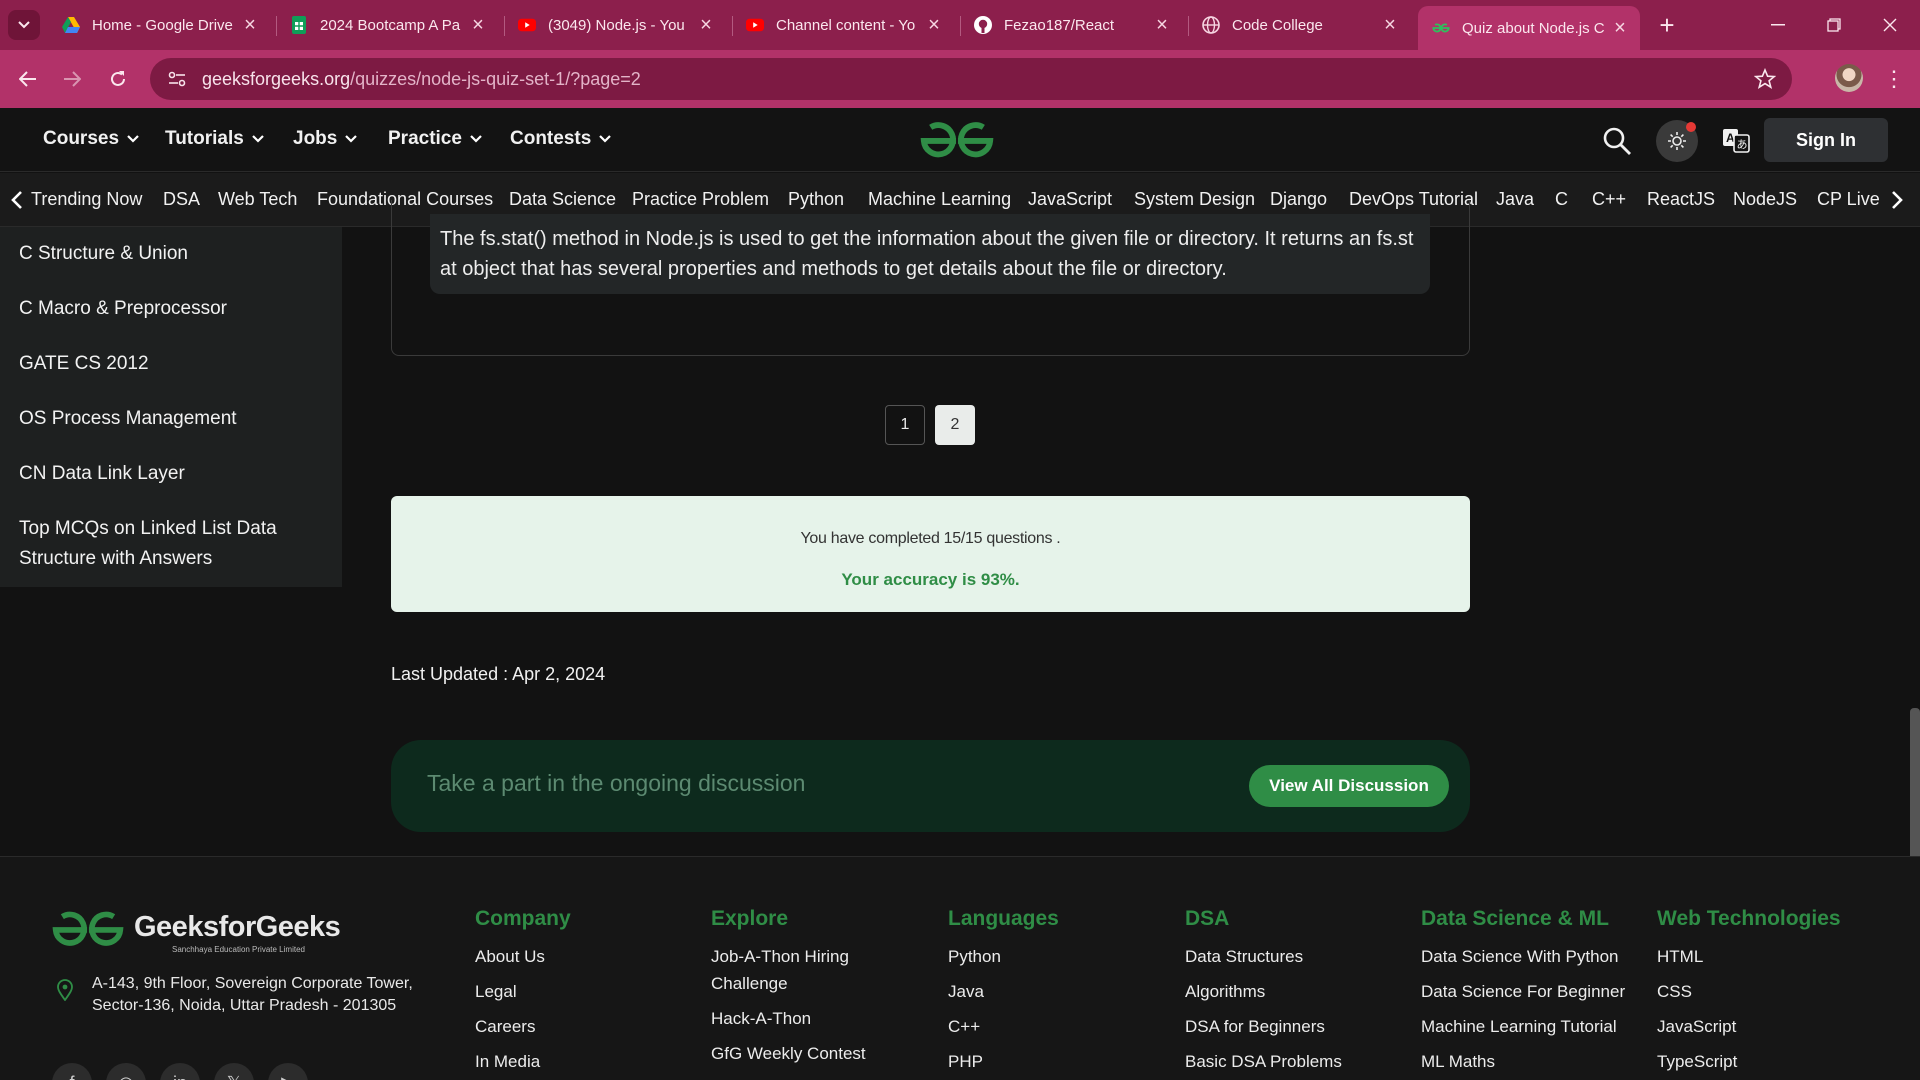 The image size is (1920, 1080). Describe the element at coordinates (1749, 991) in the screenshot. I see `footer-link: CSS` at that location.